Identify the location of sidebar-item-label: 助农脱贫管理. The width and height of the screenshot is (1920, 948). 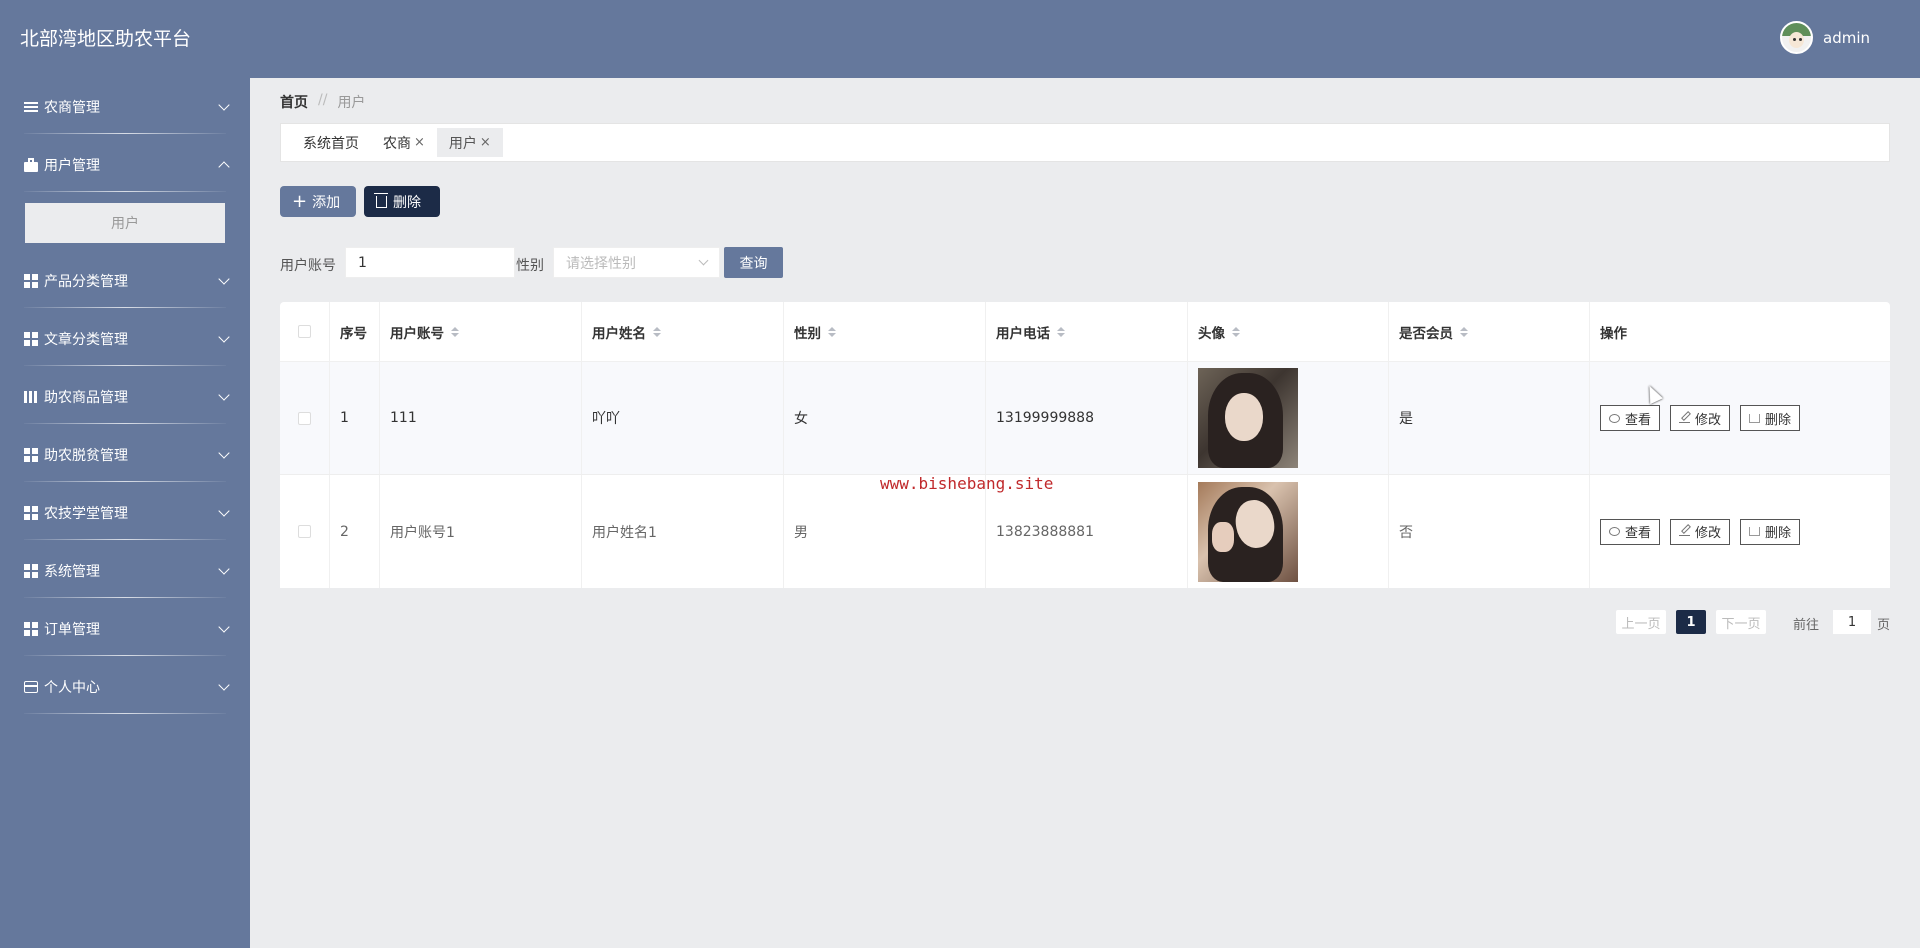
(86, 456).